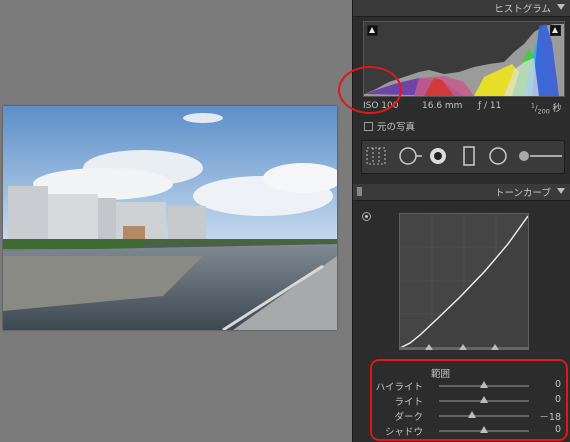  What do you see at coordinates (533, 106) in the screenshot?
I see `shutter-numerator: 1` at bounding box center [533, 106].